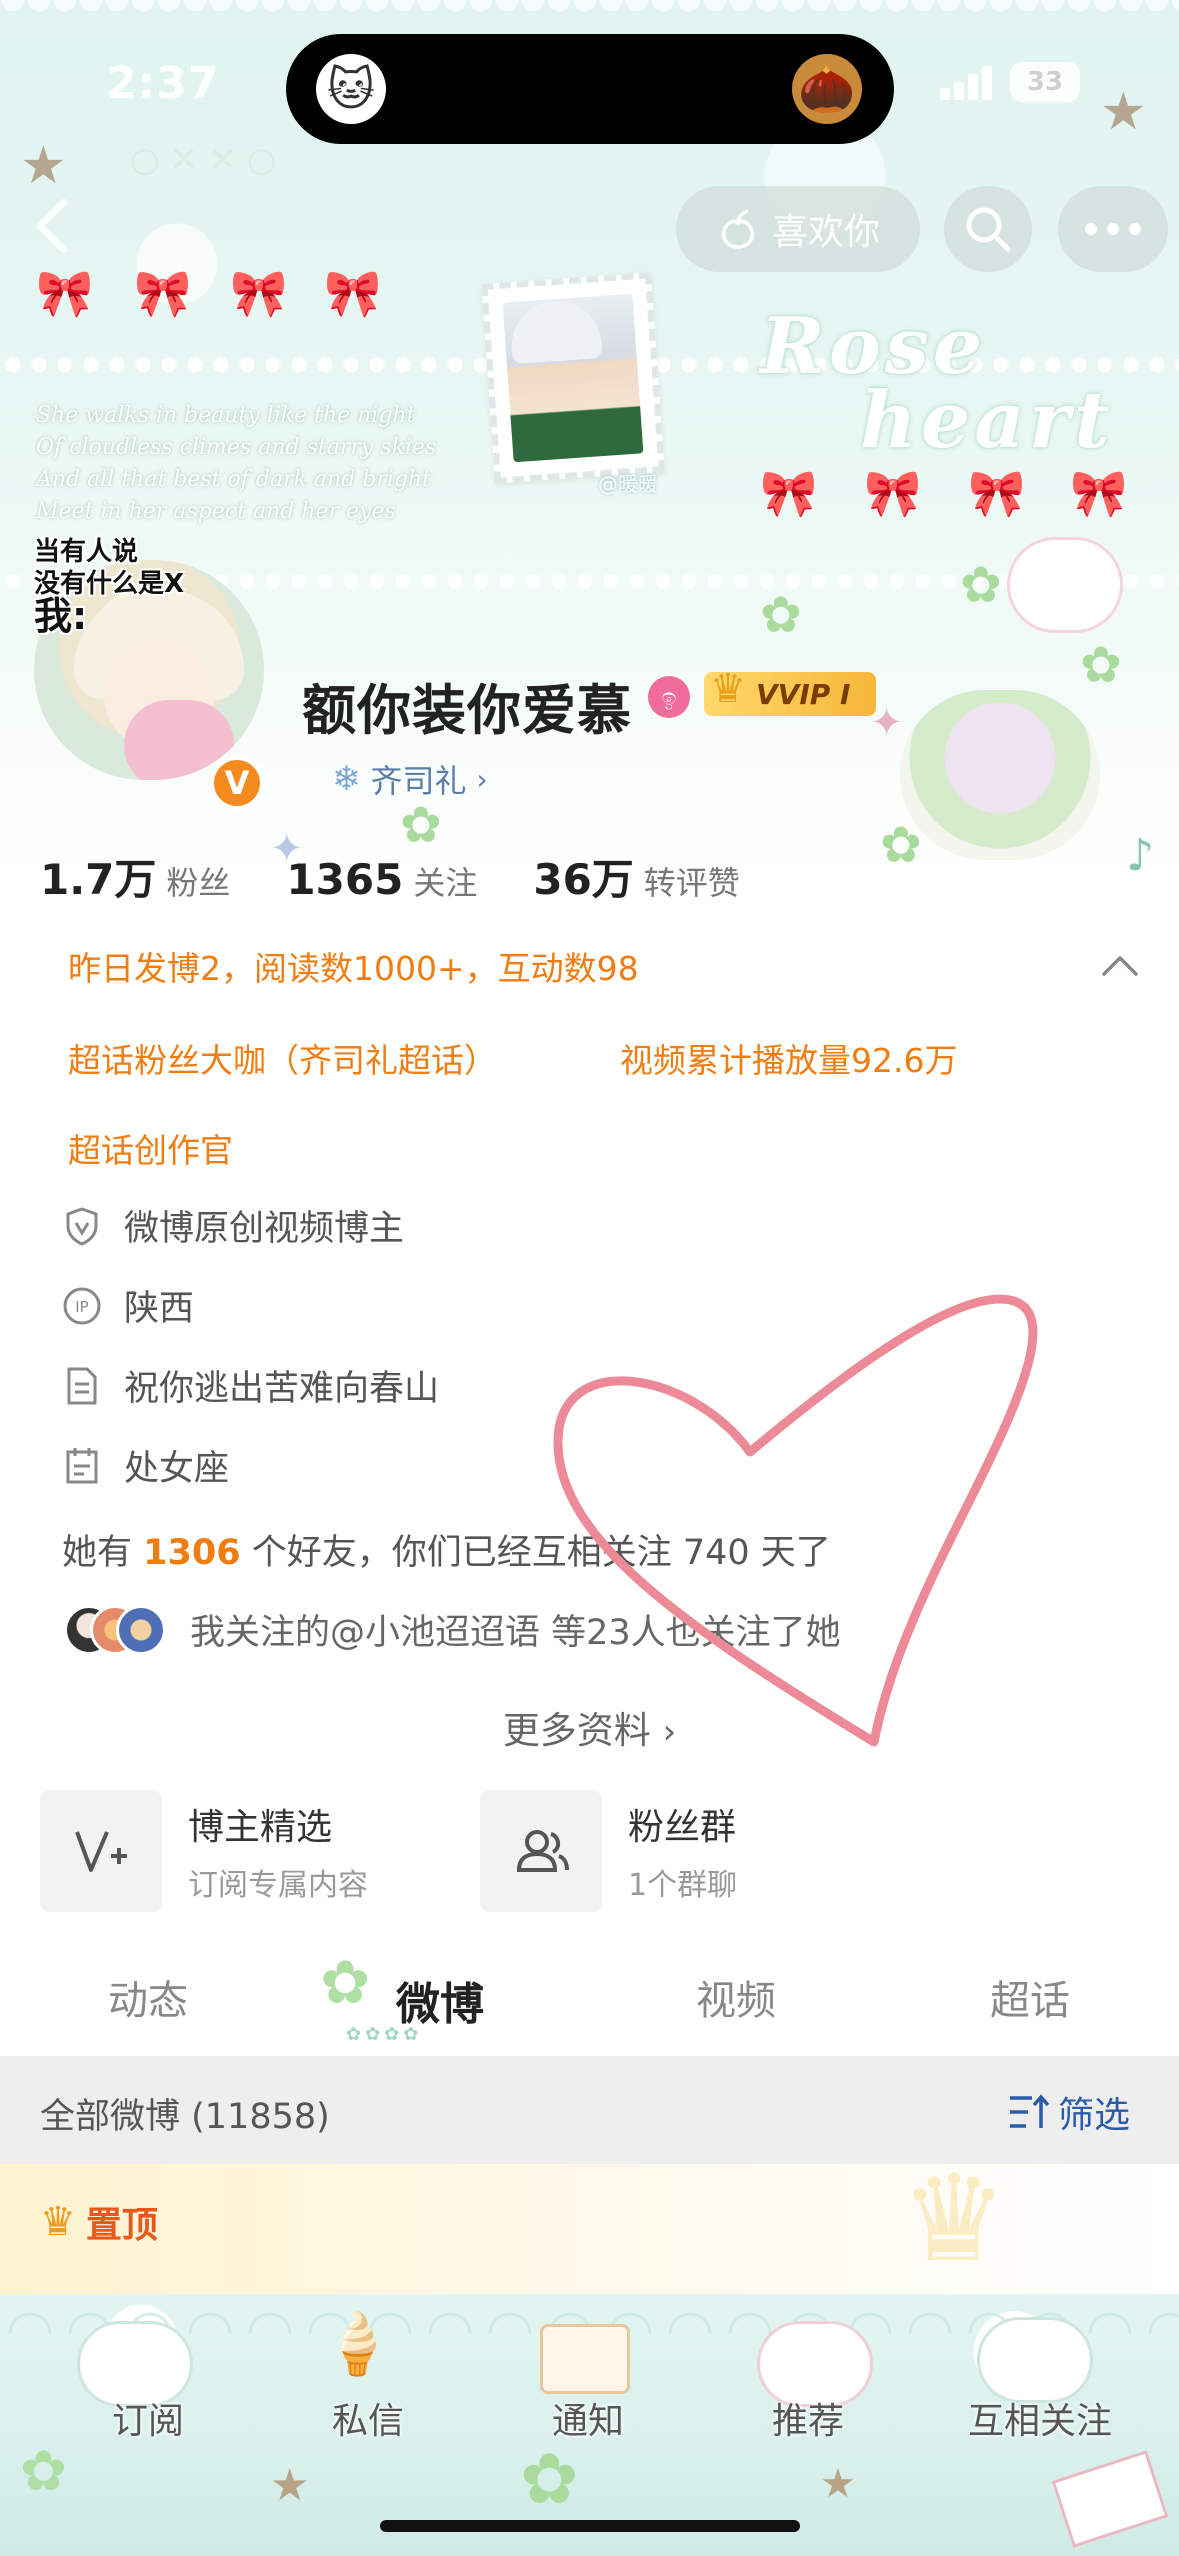  Describe the element at coordinates (115, 1629) in the screenshot. I see `mutual-avatars` at that location.